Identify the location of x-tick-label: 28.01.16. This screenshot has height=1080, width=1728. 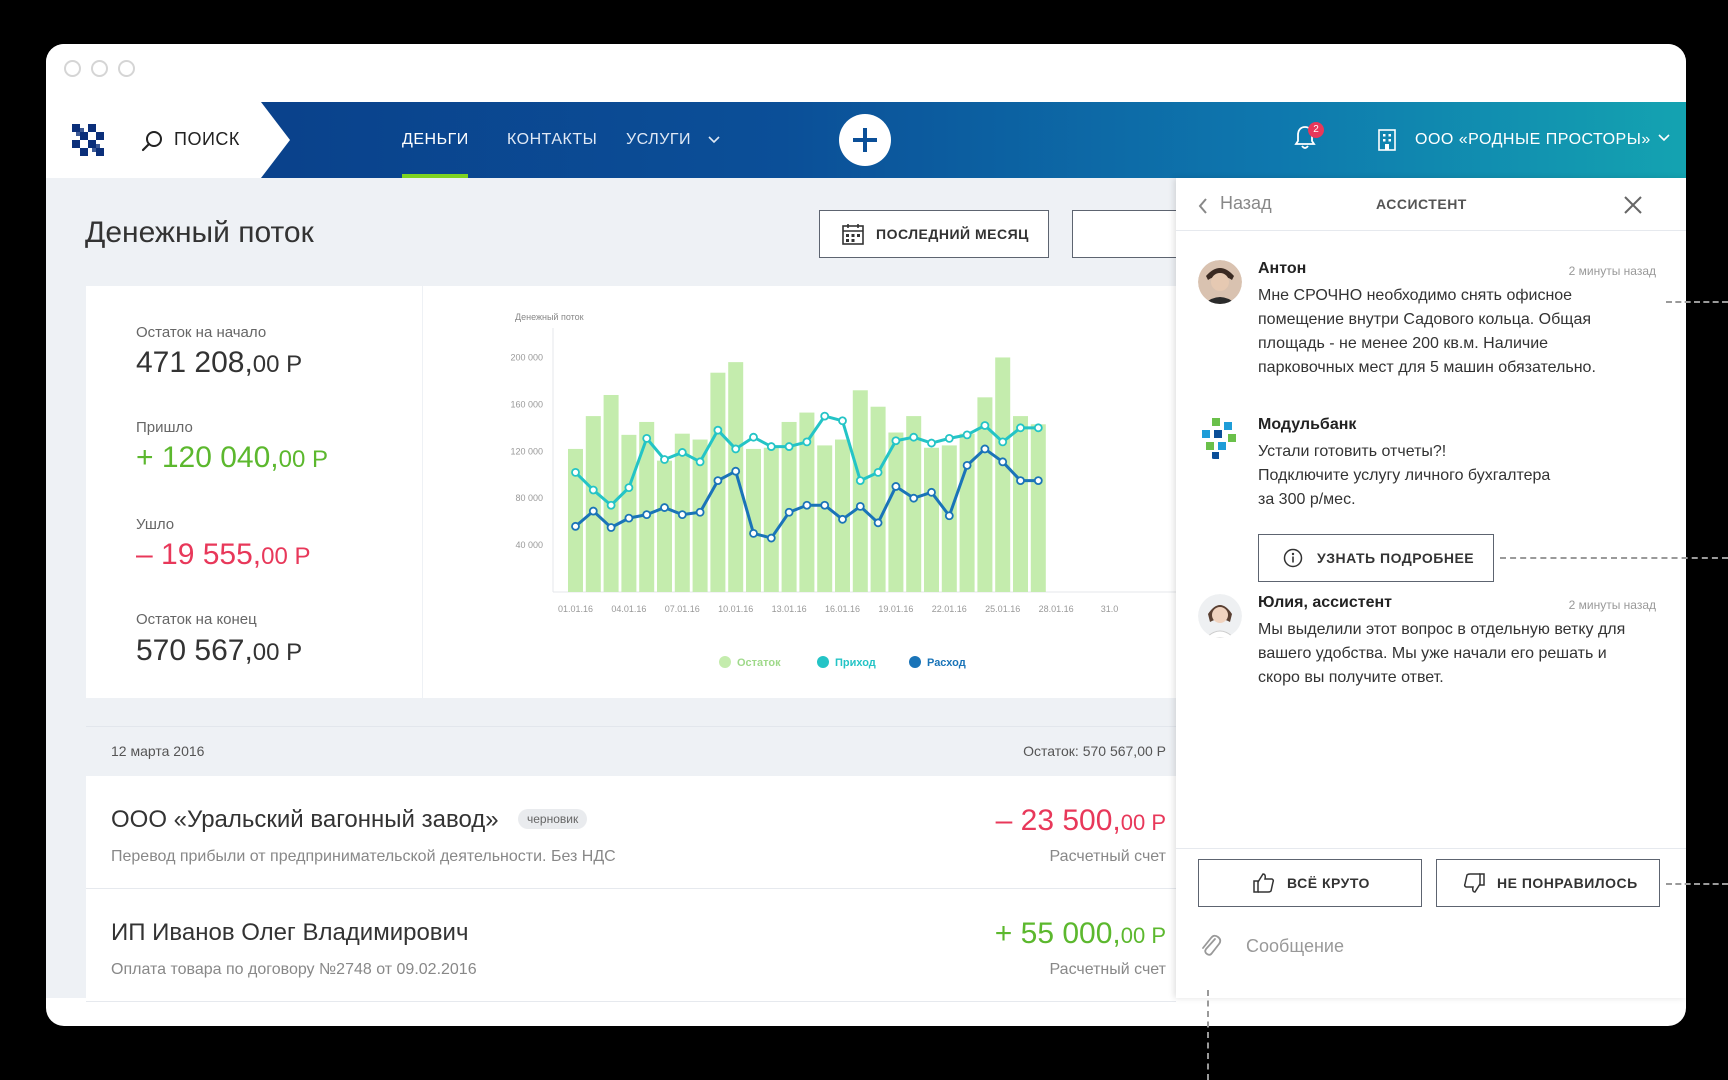
(1056, 609).